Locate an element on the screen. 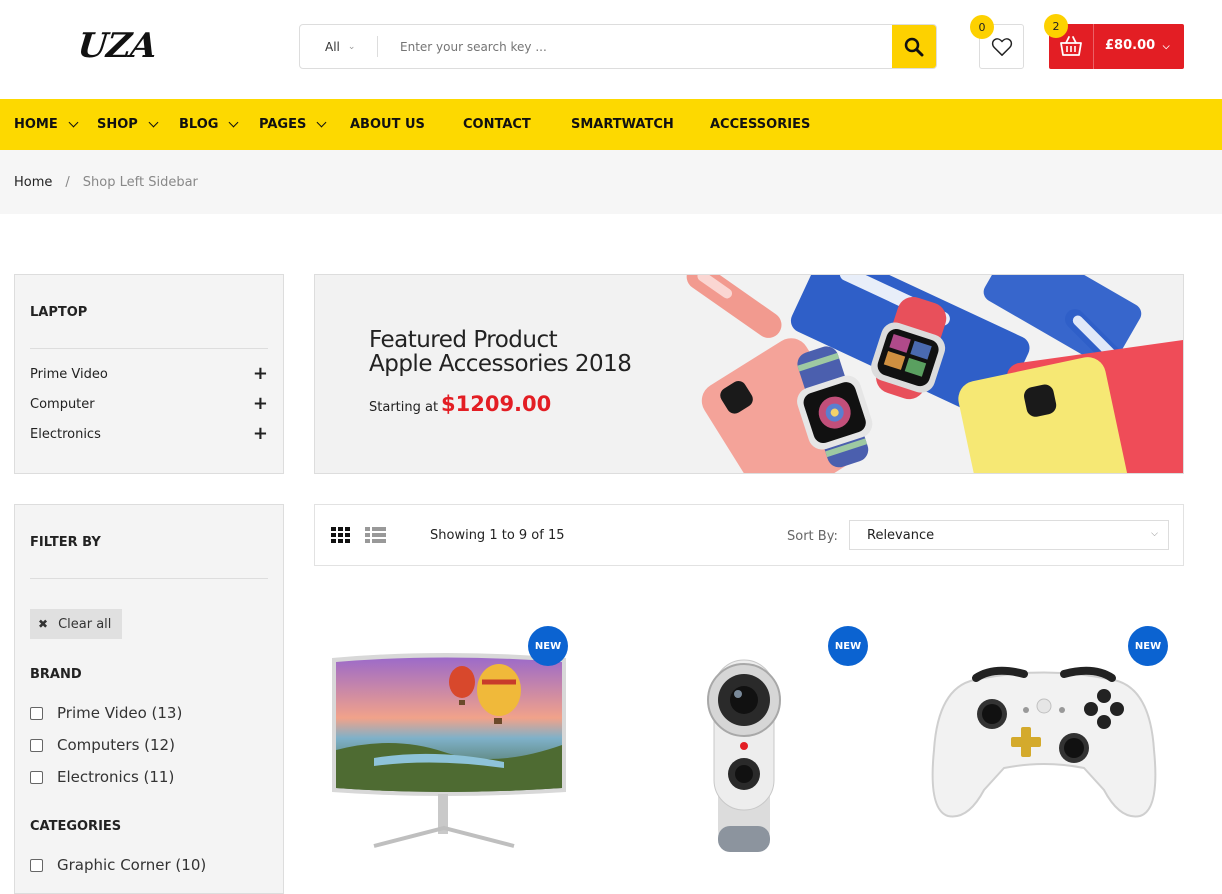 This screenshot has height=894, width=1222. nav-item-contact: CONTACT is located at coordinates (497, 124).